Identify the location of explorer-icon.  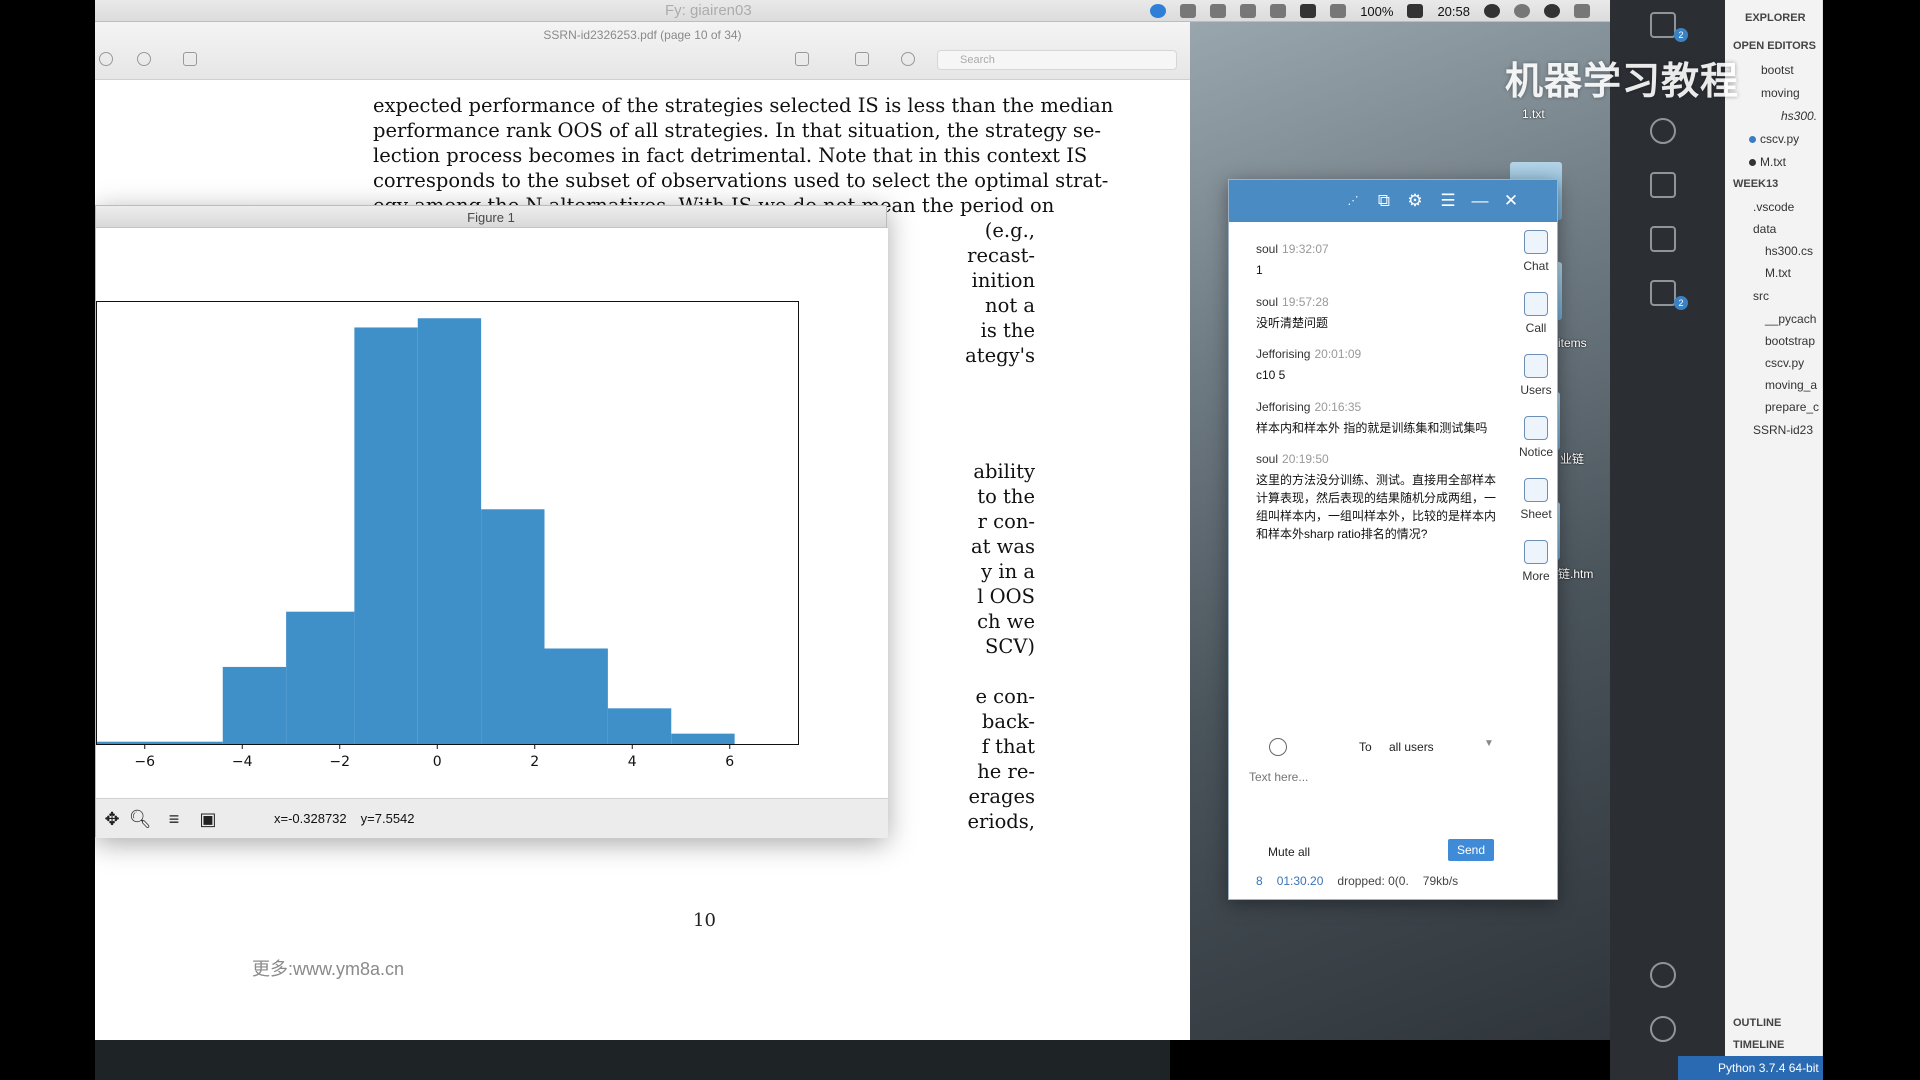
(1663, 25).